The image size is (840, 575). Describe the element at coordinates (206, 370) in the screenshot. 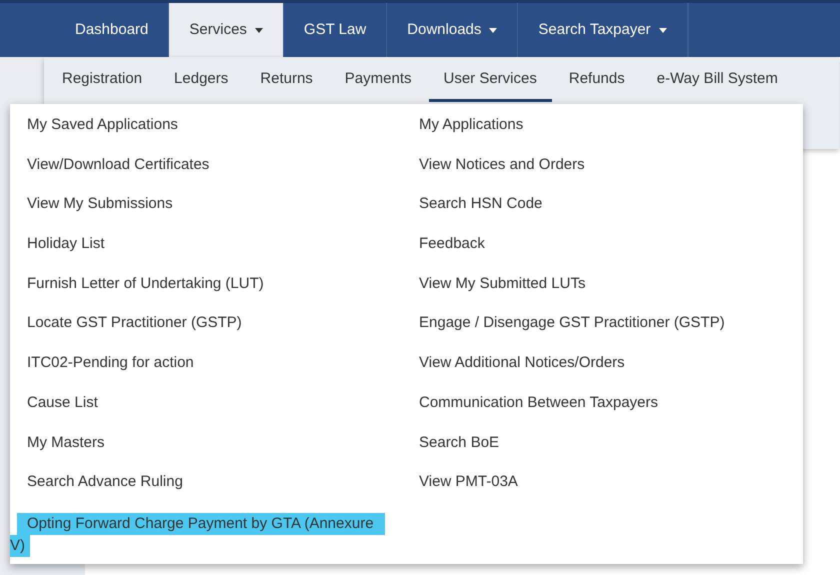

I see `menu-item: ITC02-Pending for action` at that location.